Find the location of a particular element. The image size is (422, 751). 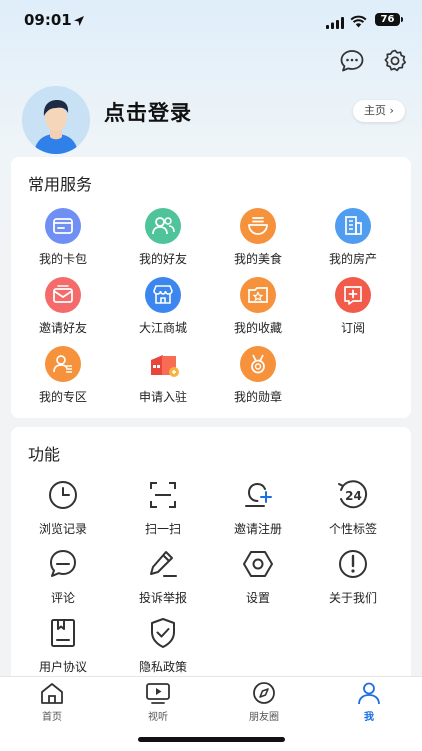

function-item-tags: 24 个性标签 is located at coordinates (353, 508).